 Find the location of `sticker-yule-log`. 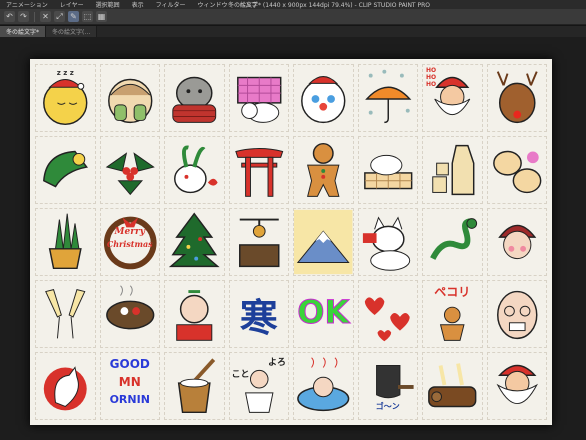

sticker-yule-log is located at coordinates (452, 386).